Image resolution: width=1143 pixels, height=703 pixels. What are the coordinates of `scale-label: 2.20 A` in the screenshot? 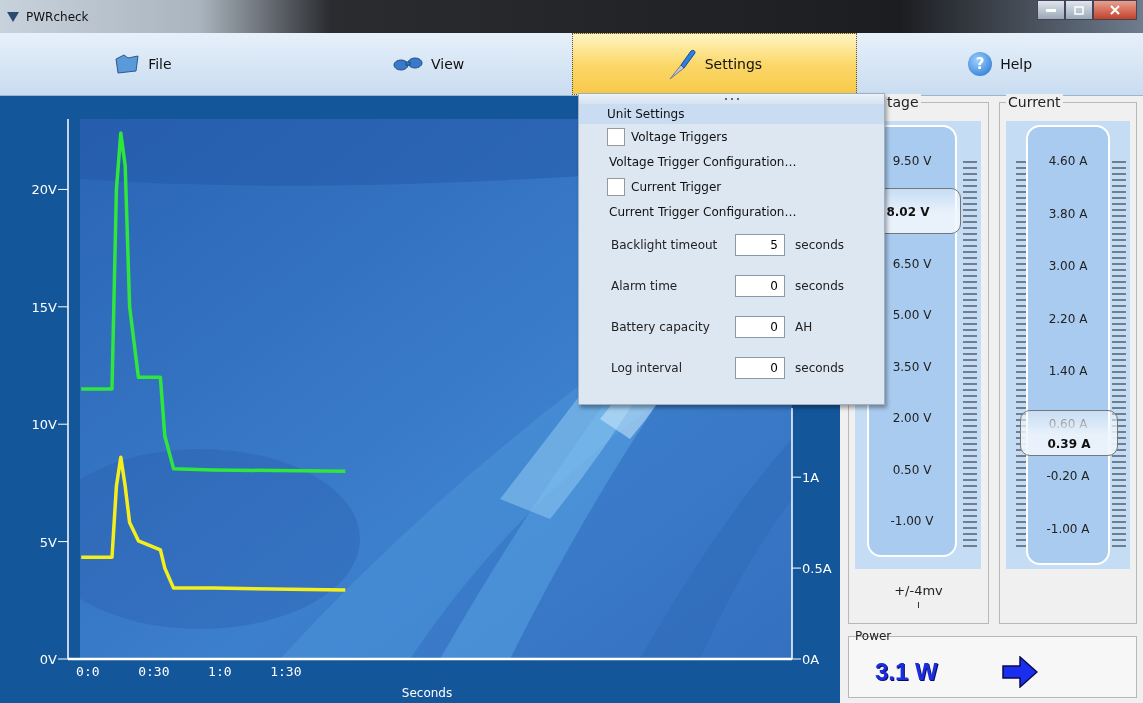 It's located at (1068, 318).